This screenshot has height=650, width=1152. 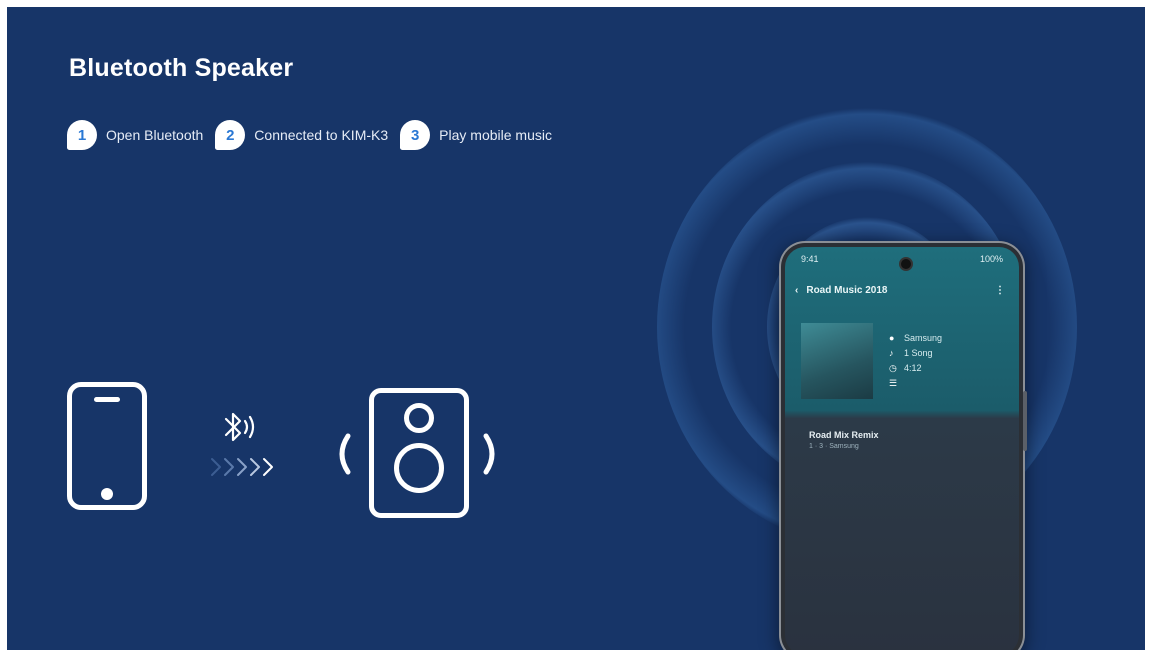 I want to click on note-icon: ♪, so click(x=891, y=353).